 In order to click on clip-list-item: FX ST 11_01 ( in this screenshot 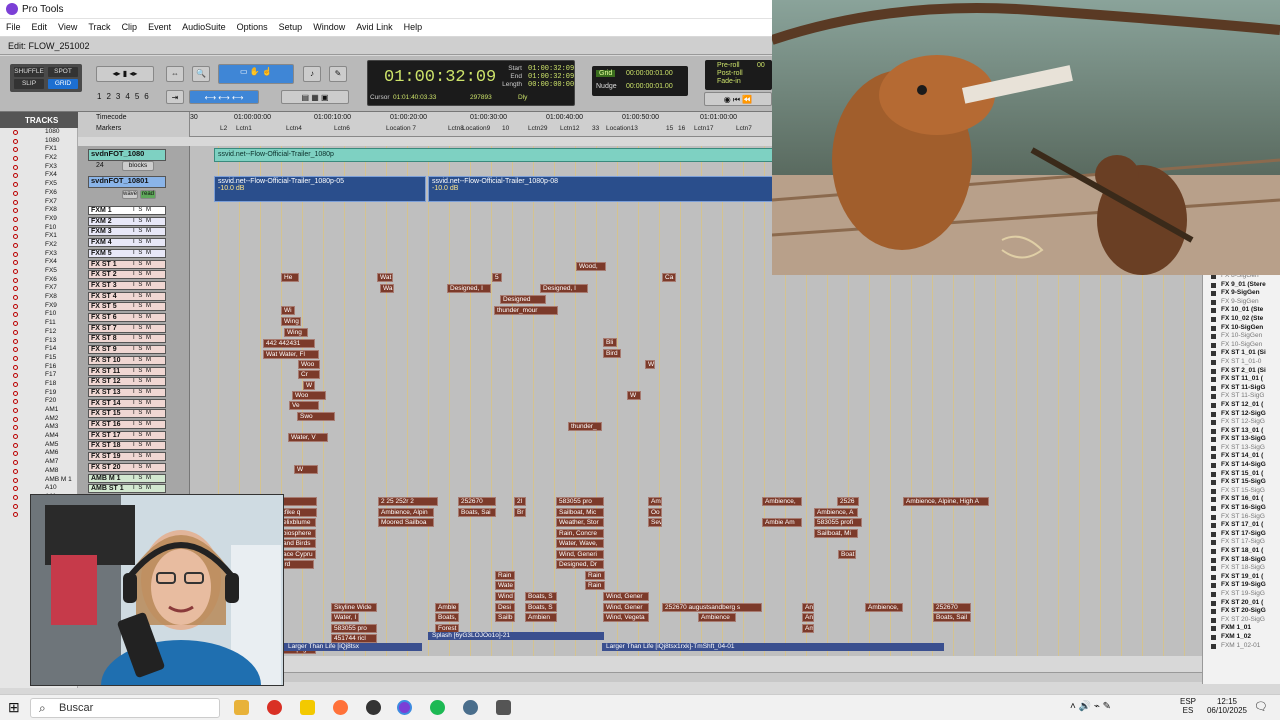, I will do `click(1241, 379)`.